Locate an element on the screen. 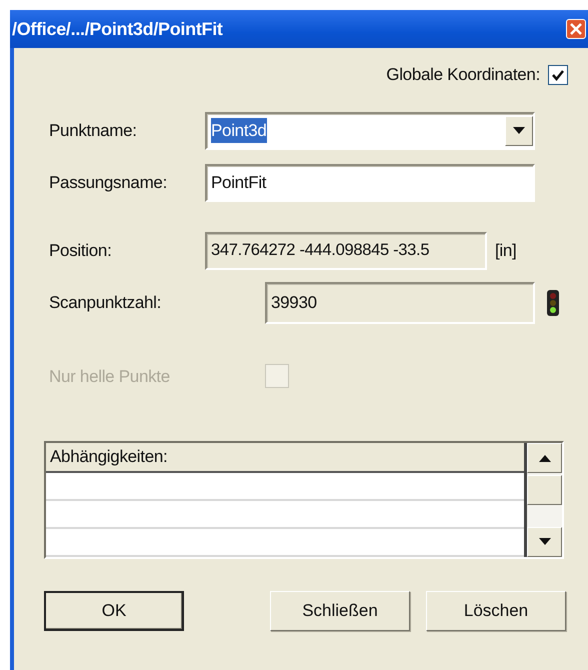  traffic-light-icon is located at coordinates (553, 303).